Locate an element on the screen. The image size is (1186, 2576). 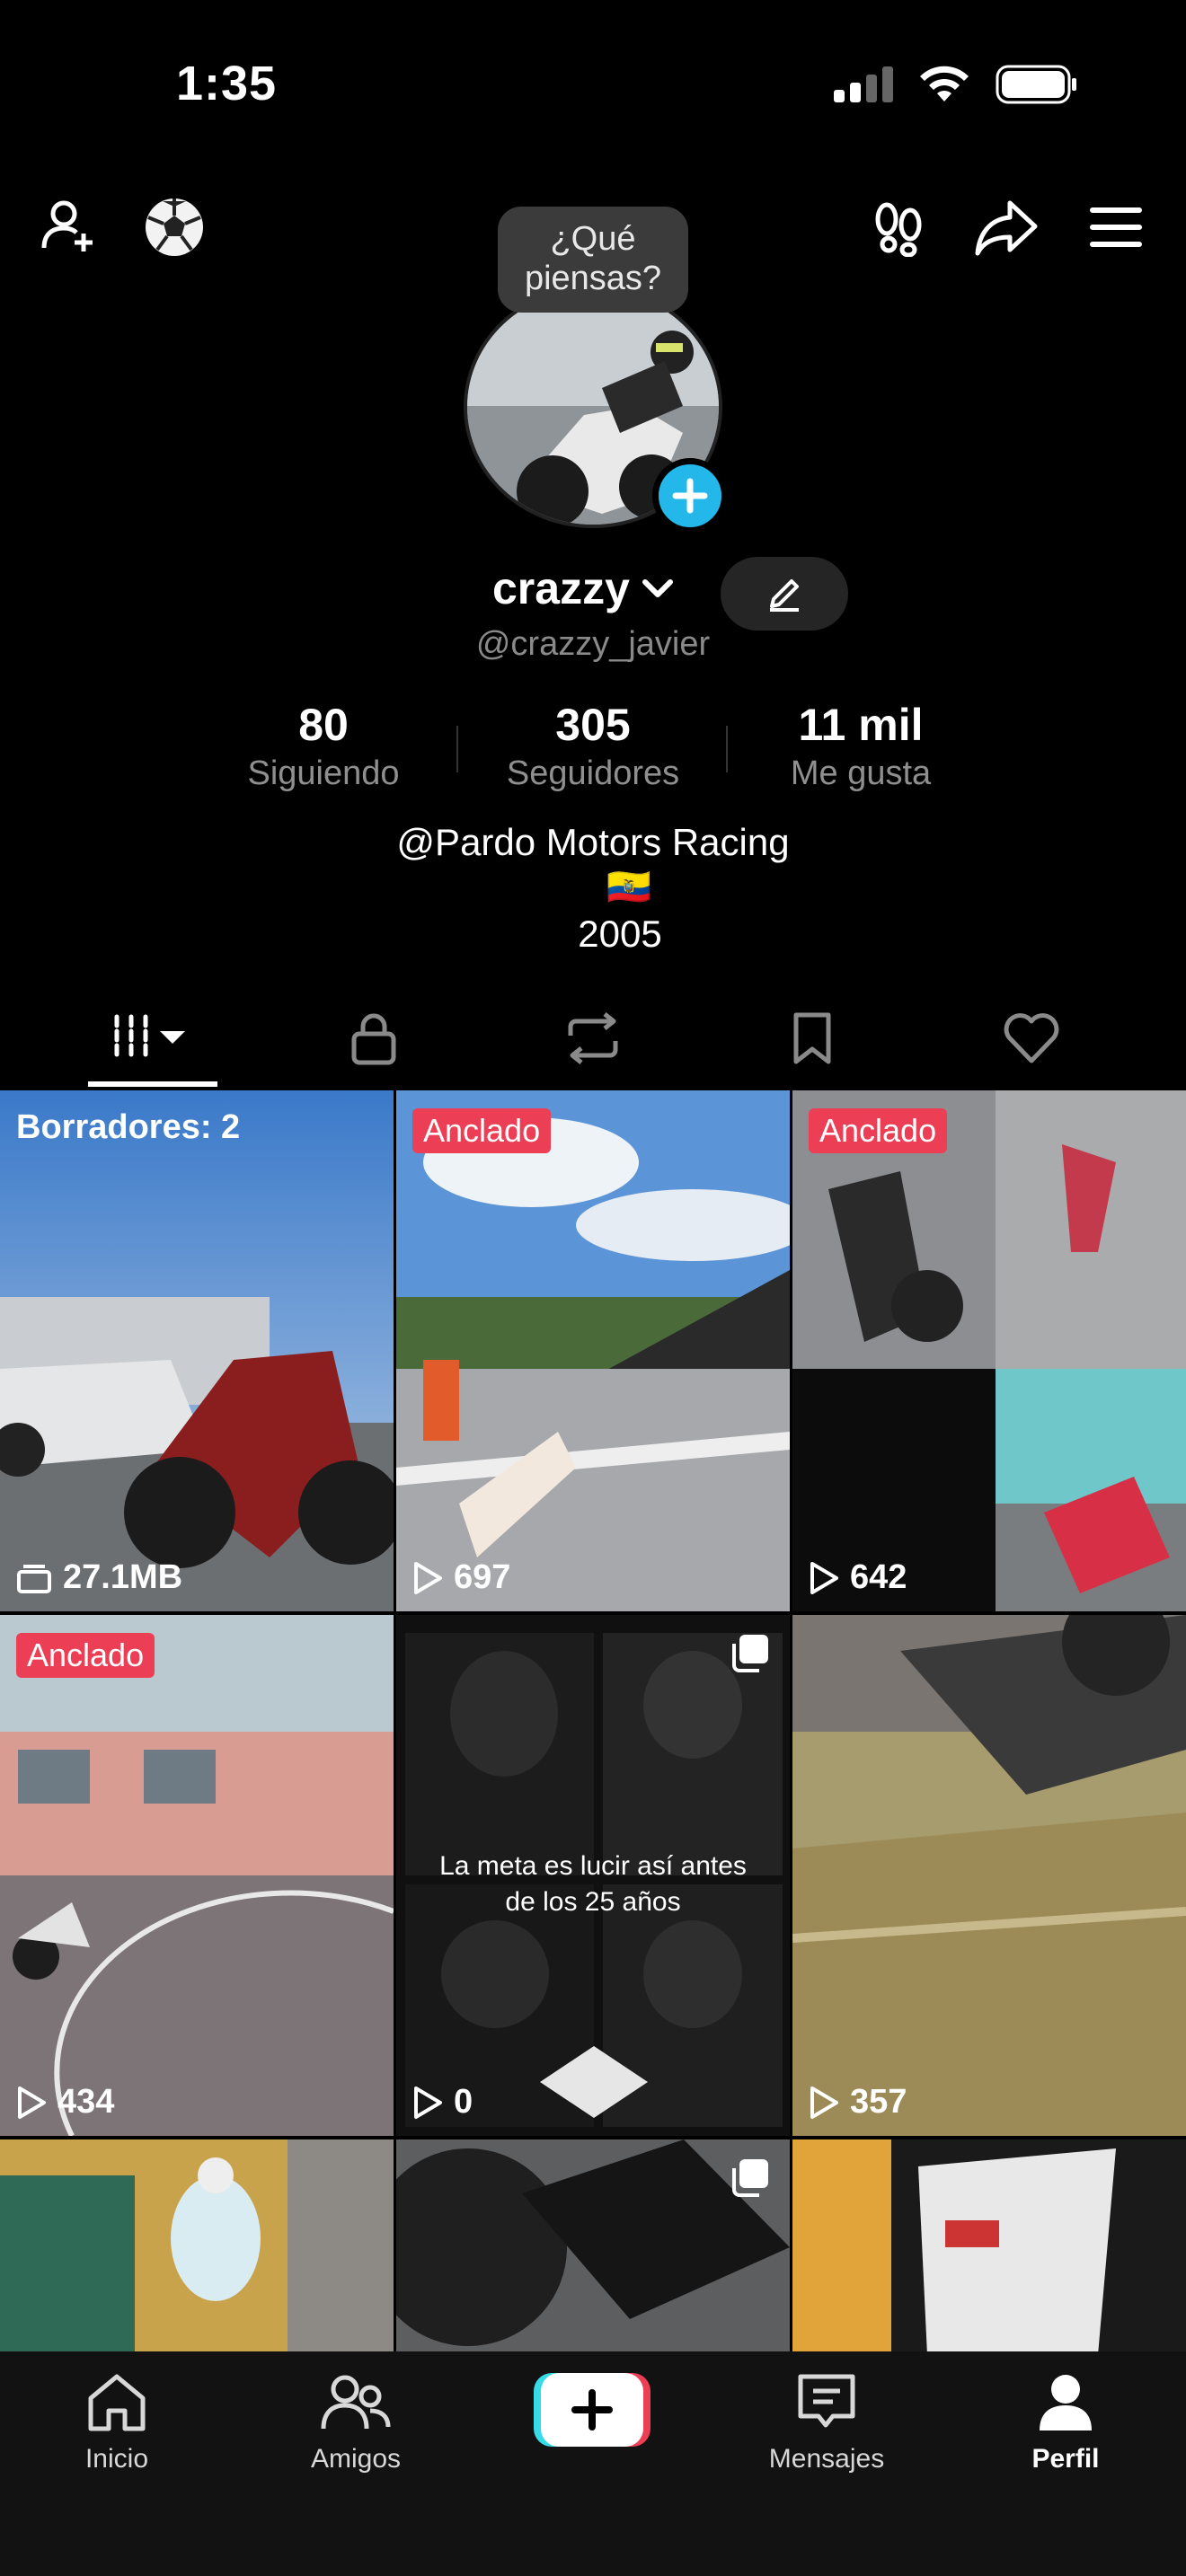
video-cell: Anclado 434 is located at coordinates (197, 1875).